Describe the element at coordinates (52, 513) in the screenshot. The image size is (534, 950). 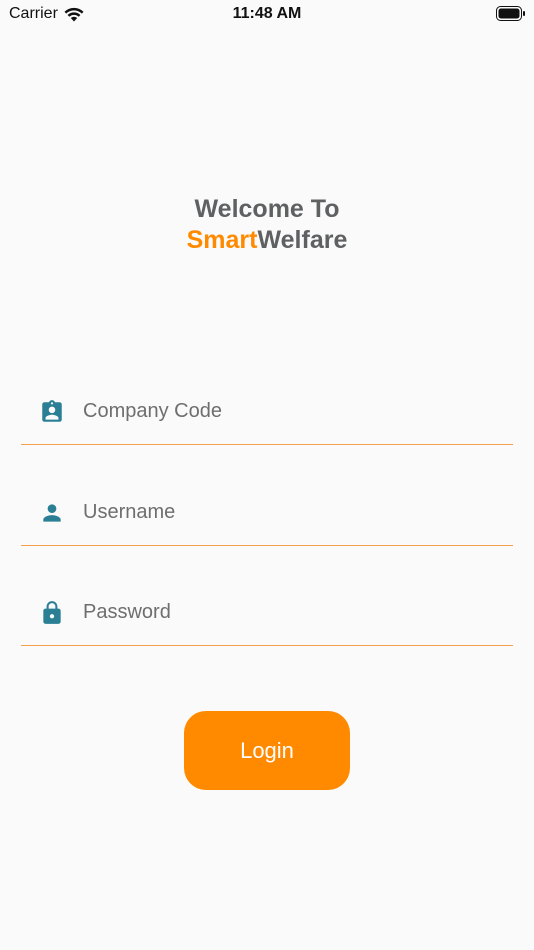
I see `person-icon` at that location.